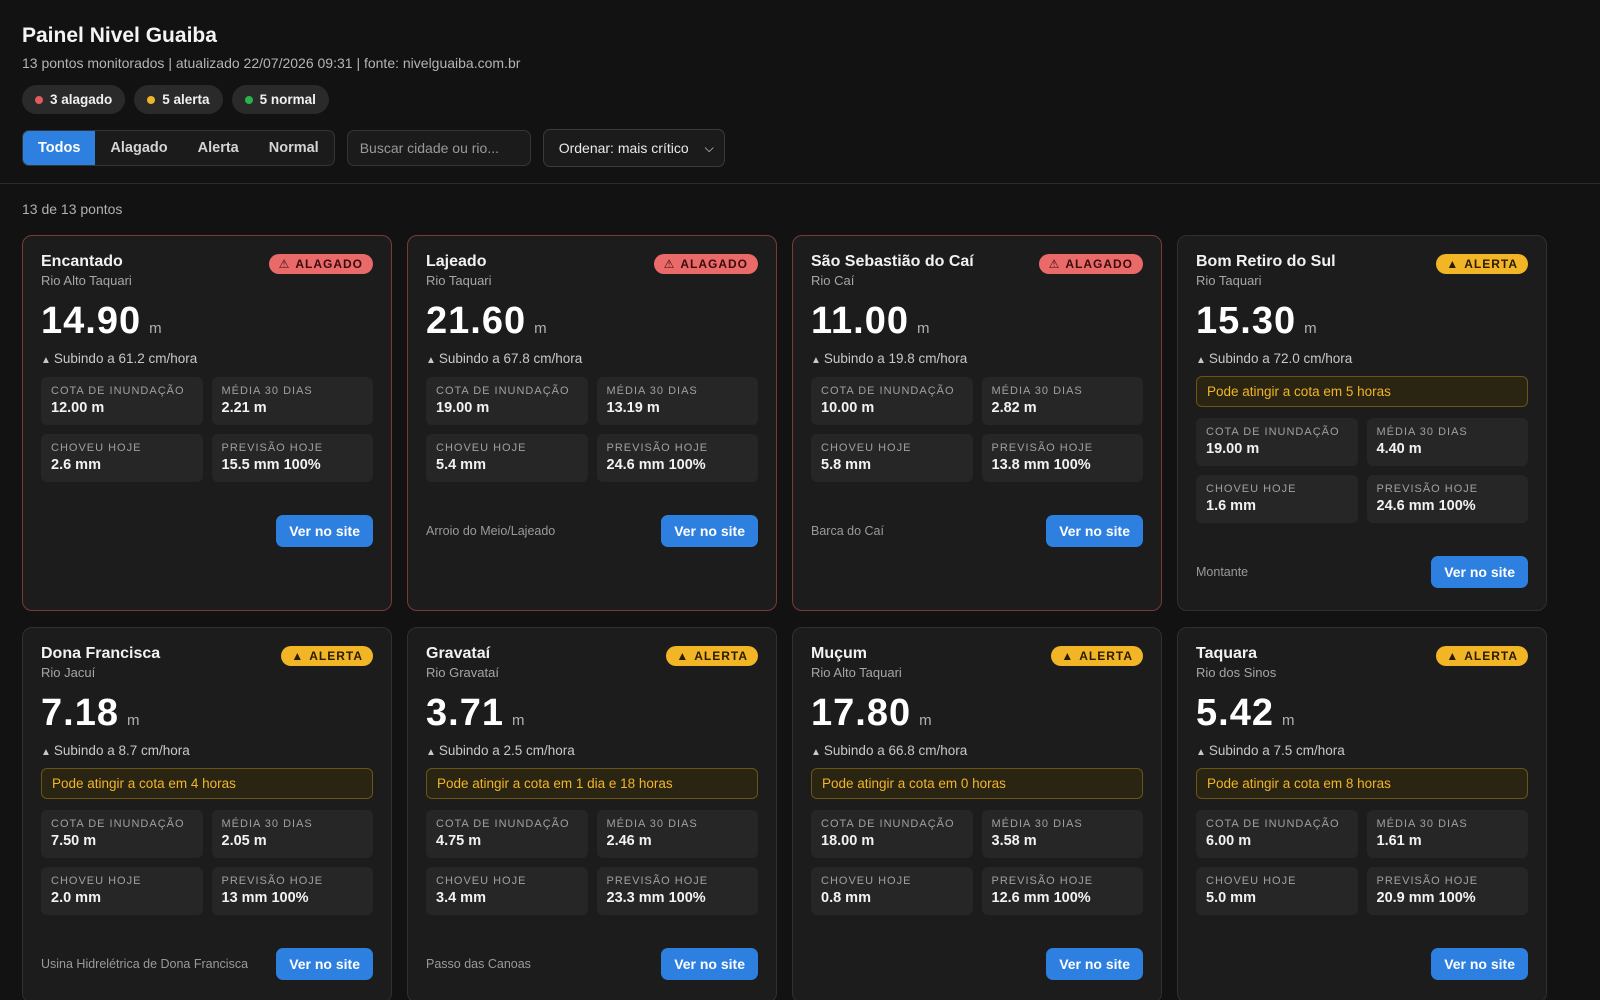 This screenshot has height=1000, width=1600. What do you see at coordinates (1447, 442) in the screenshot?
I see `stat-media: MÉDIA 30 DIAS 4.40 m` at bounding box center [1447, 442].